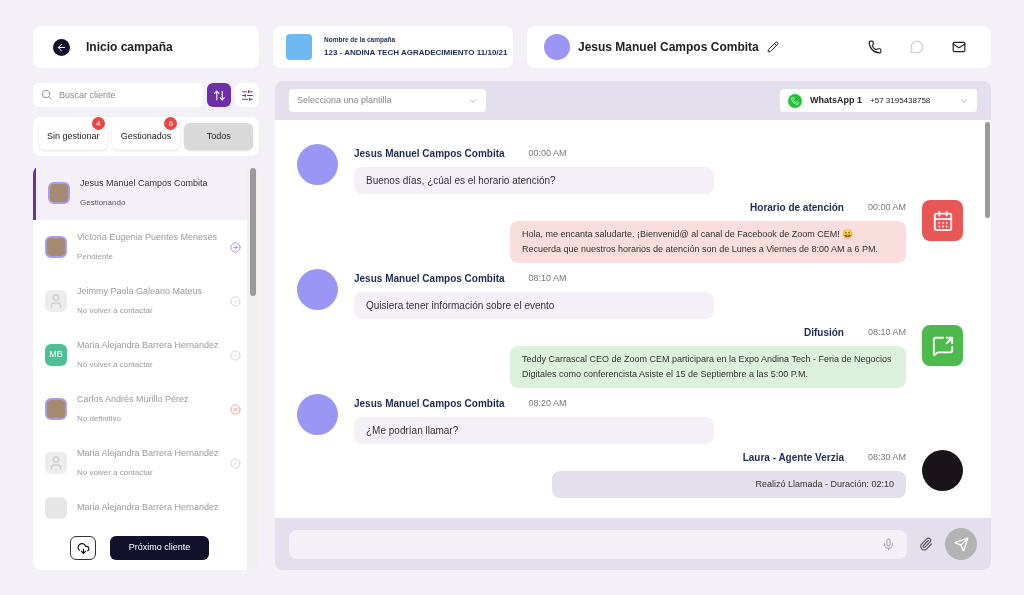  What do you see at coordinates (823, 333) in the screenshot?
I see `message-author: Difusión` at bounding box center [823, 333].